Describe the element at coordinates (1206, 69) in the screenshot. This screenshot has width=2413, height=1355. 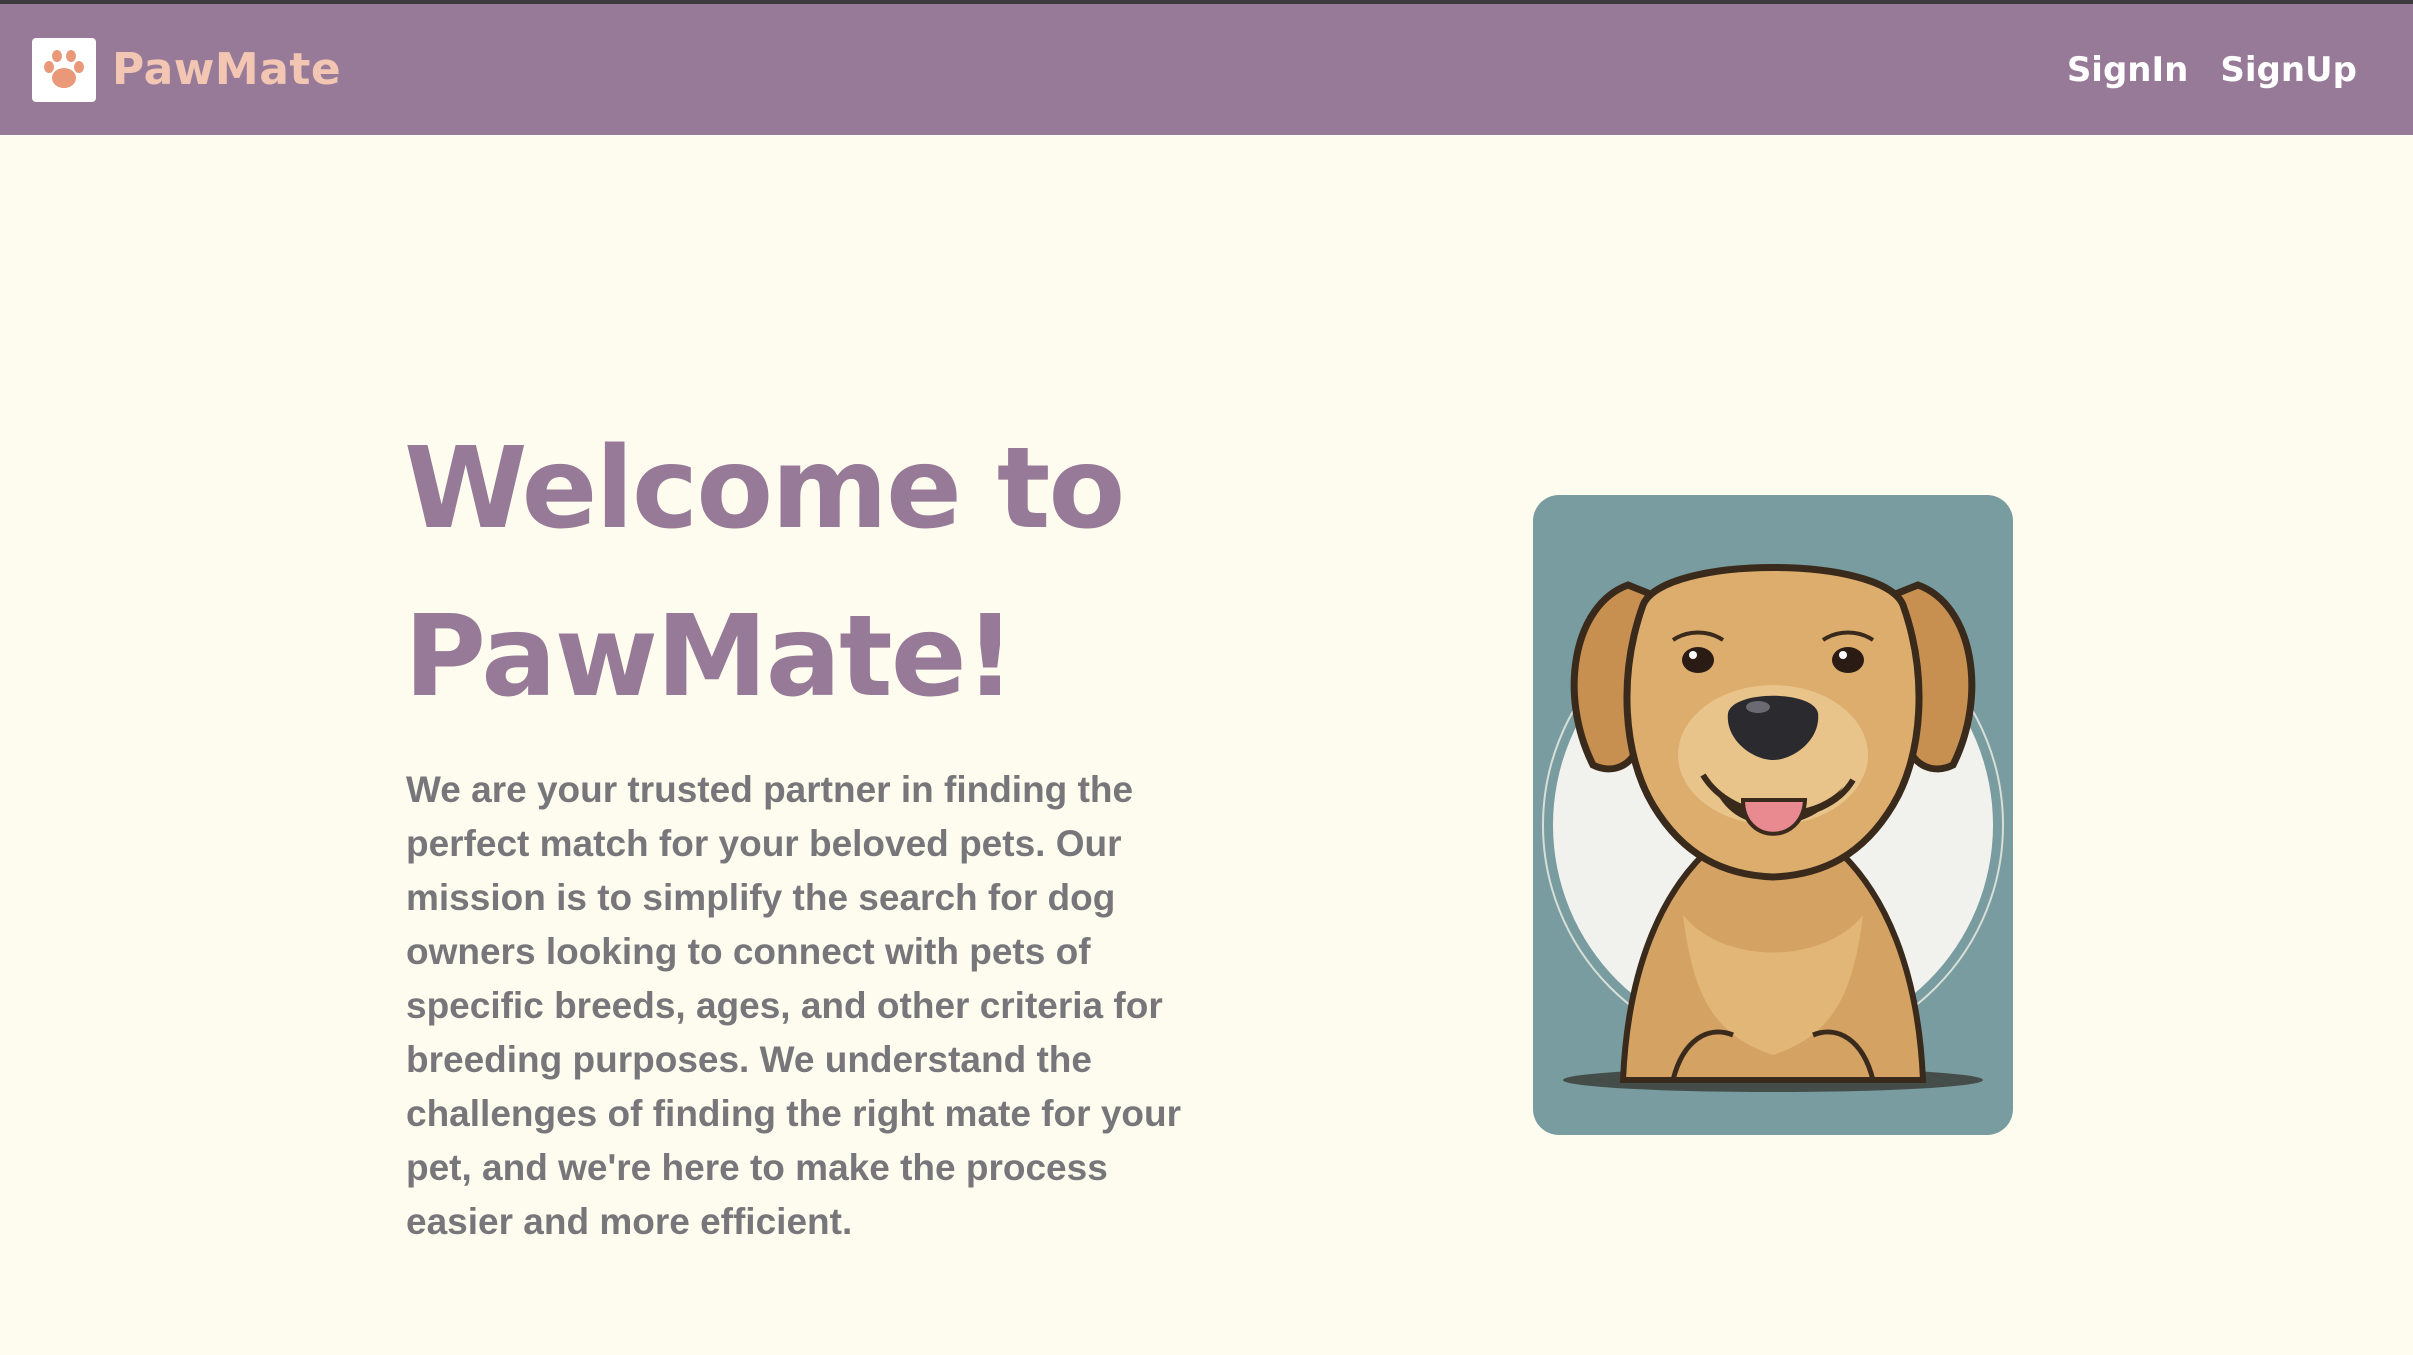
I see `navbar: PawMate SignIn SignUp` at that location.